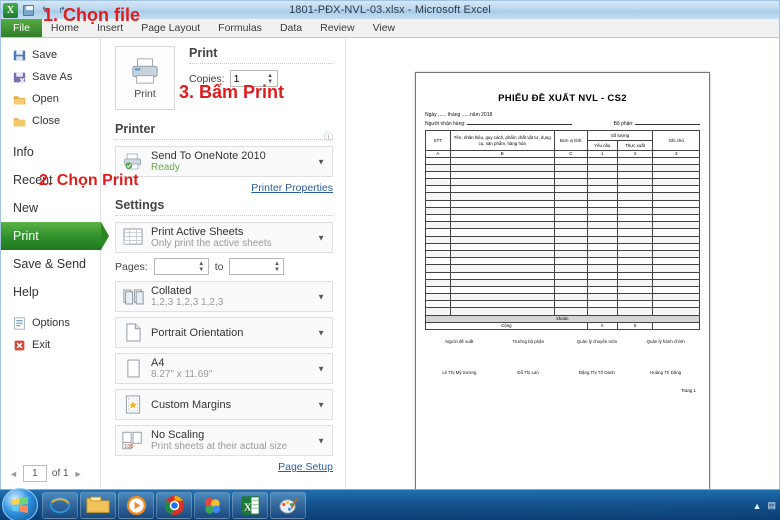 This screenshot has height=520, width=780. What do you see at coordinates (247, 266) in the screenshot?
I see `pages-to-input` at bounding box center [247, 266].